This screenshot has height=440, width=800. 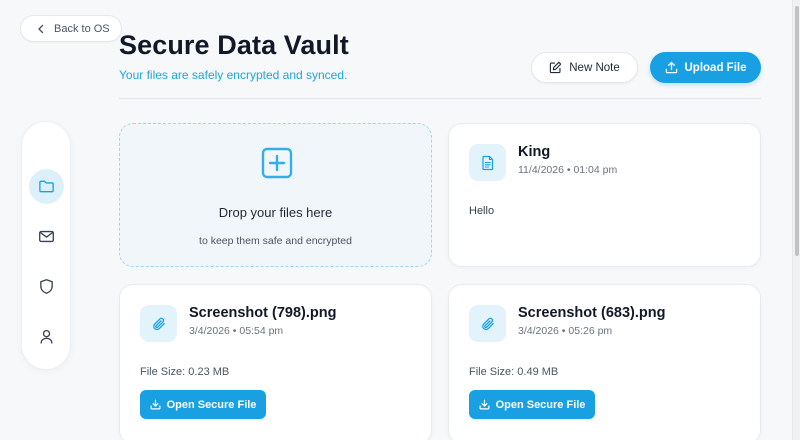 What do you see at coordinates (715, 67) in the screenshot?
I see `upload-file-label: Upload File` at bounding box center [715, 67].